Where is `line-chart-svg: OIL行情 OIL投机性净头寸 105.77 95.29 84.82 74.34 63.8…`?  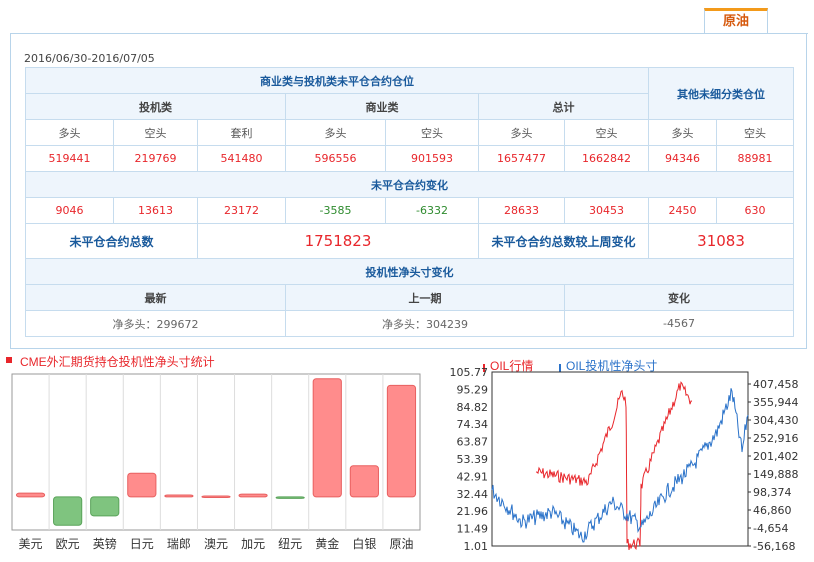
line-chart-svg: OIL行情 OIL投机性净头寸 105.77 95.29 84.82 74.34 63.8… is located at coordinates (624, 455).